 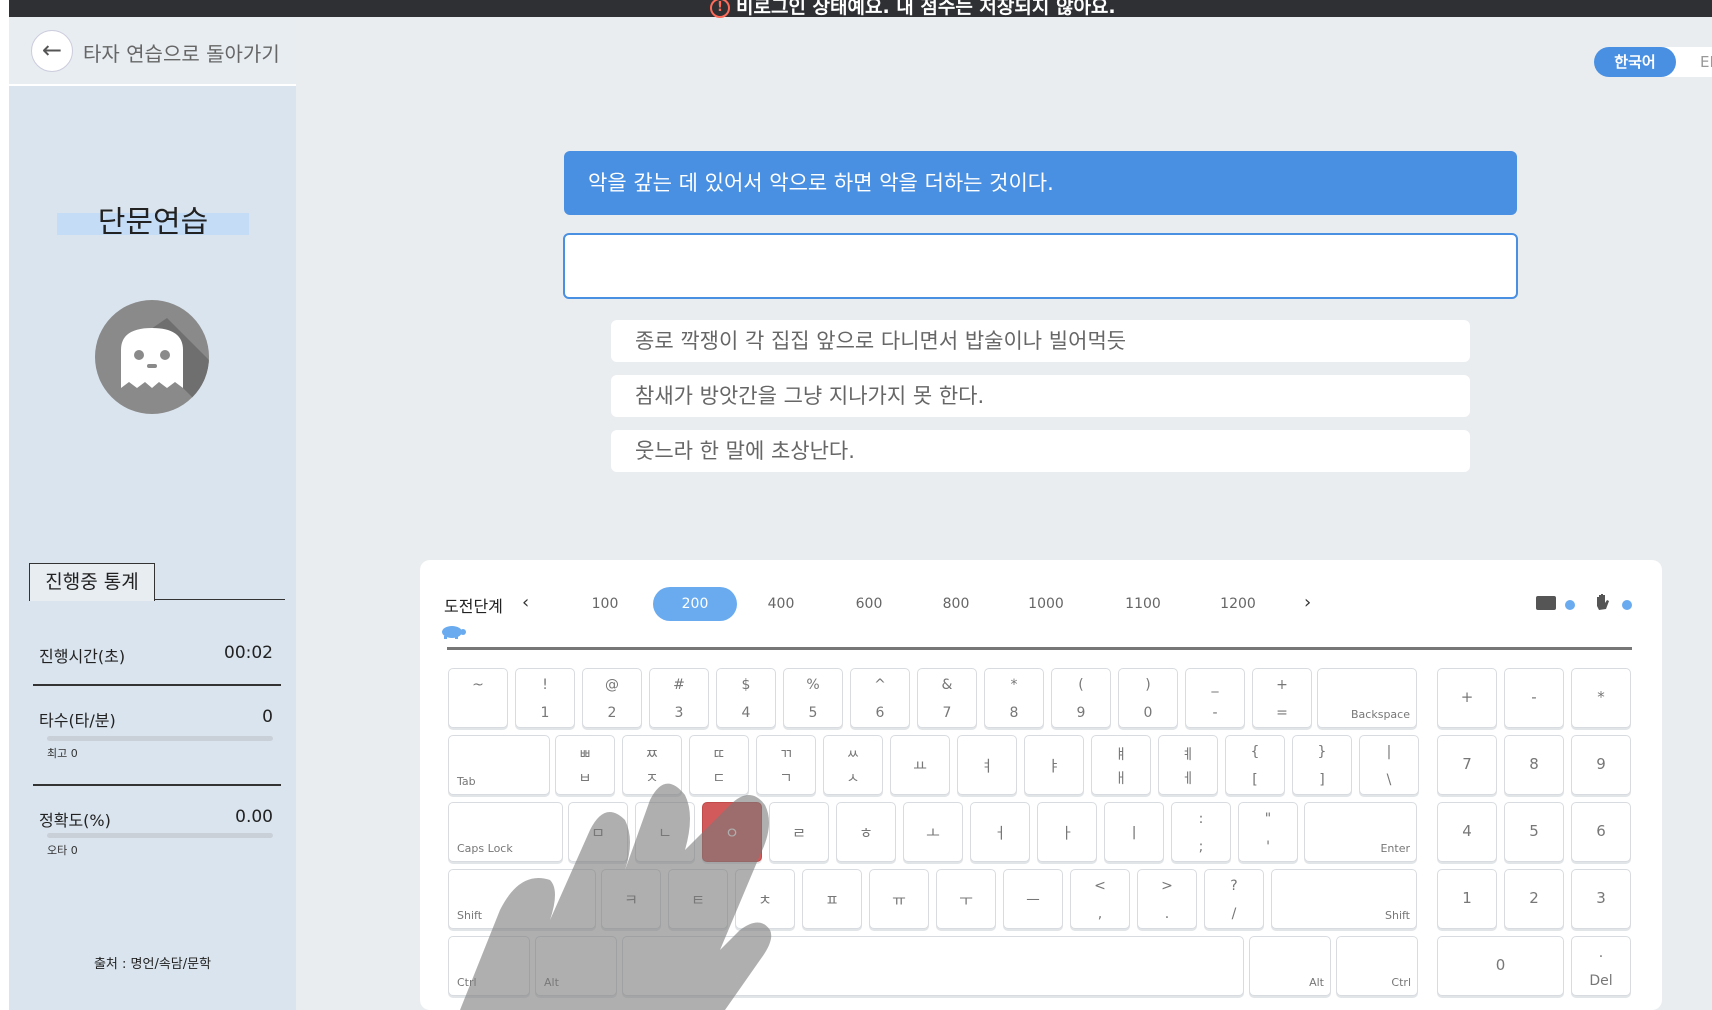 I want to click on keyboard-icon, so click(x=1546, y=603).